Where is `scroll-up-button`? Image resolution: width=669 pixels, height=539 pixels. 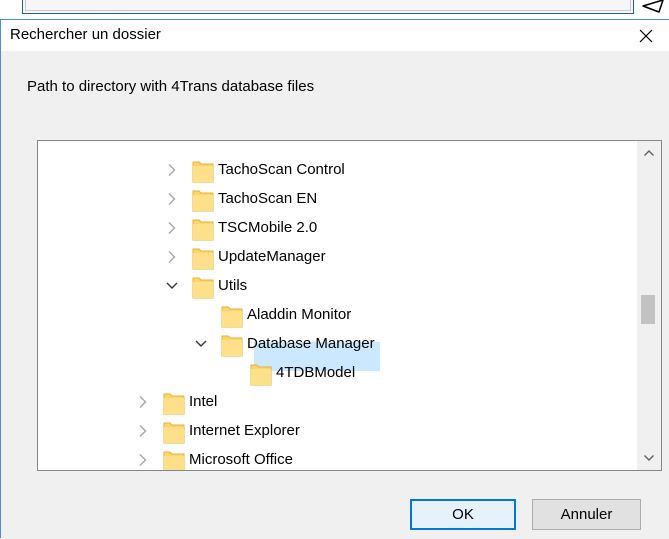
scroll-up-button is located at coordinates (649, 153).